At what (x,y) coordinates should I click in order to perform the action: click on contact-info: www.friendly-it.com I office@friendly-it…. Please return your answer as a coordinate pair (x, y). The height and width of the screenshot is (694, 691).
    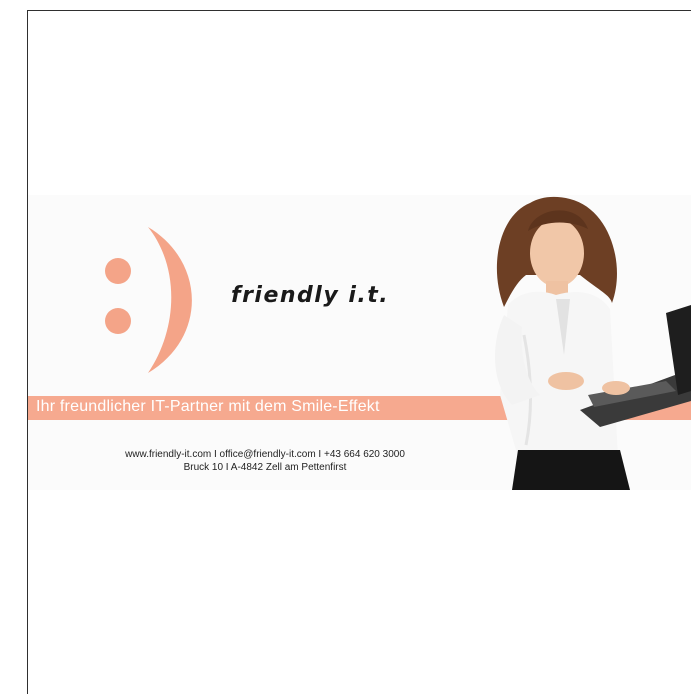
    Looking at the image, I should click on (265, 461).